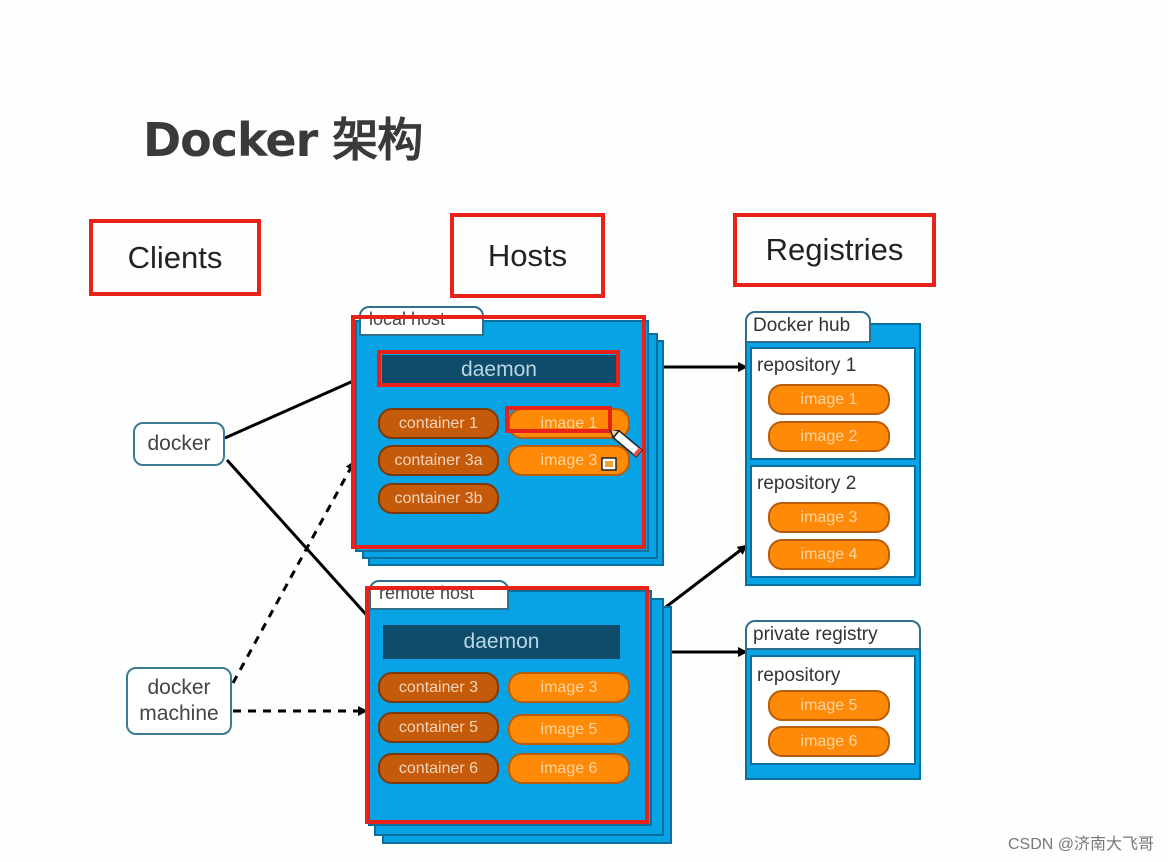  I want to click on private-image: image 6, so click(829, 741).